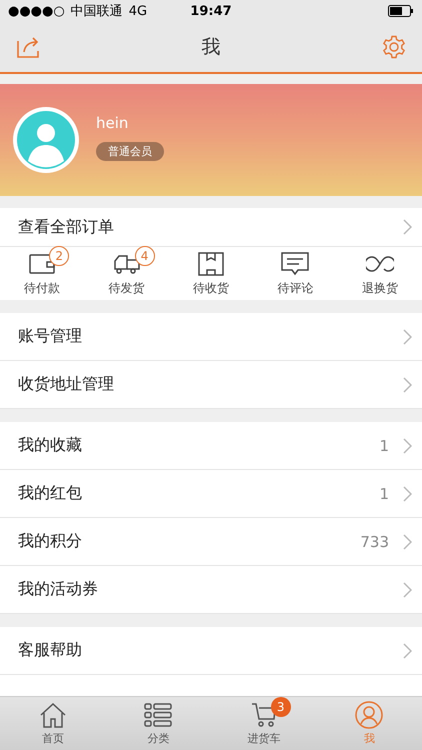 Image resolution: width=422 pixels, height=750 pixels. I want to click on member-level: 普通会员, so click(130, 151).